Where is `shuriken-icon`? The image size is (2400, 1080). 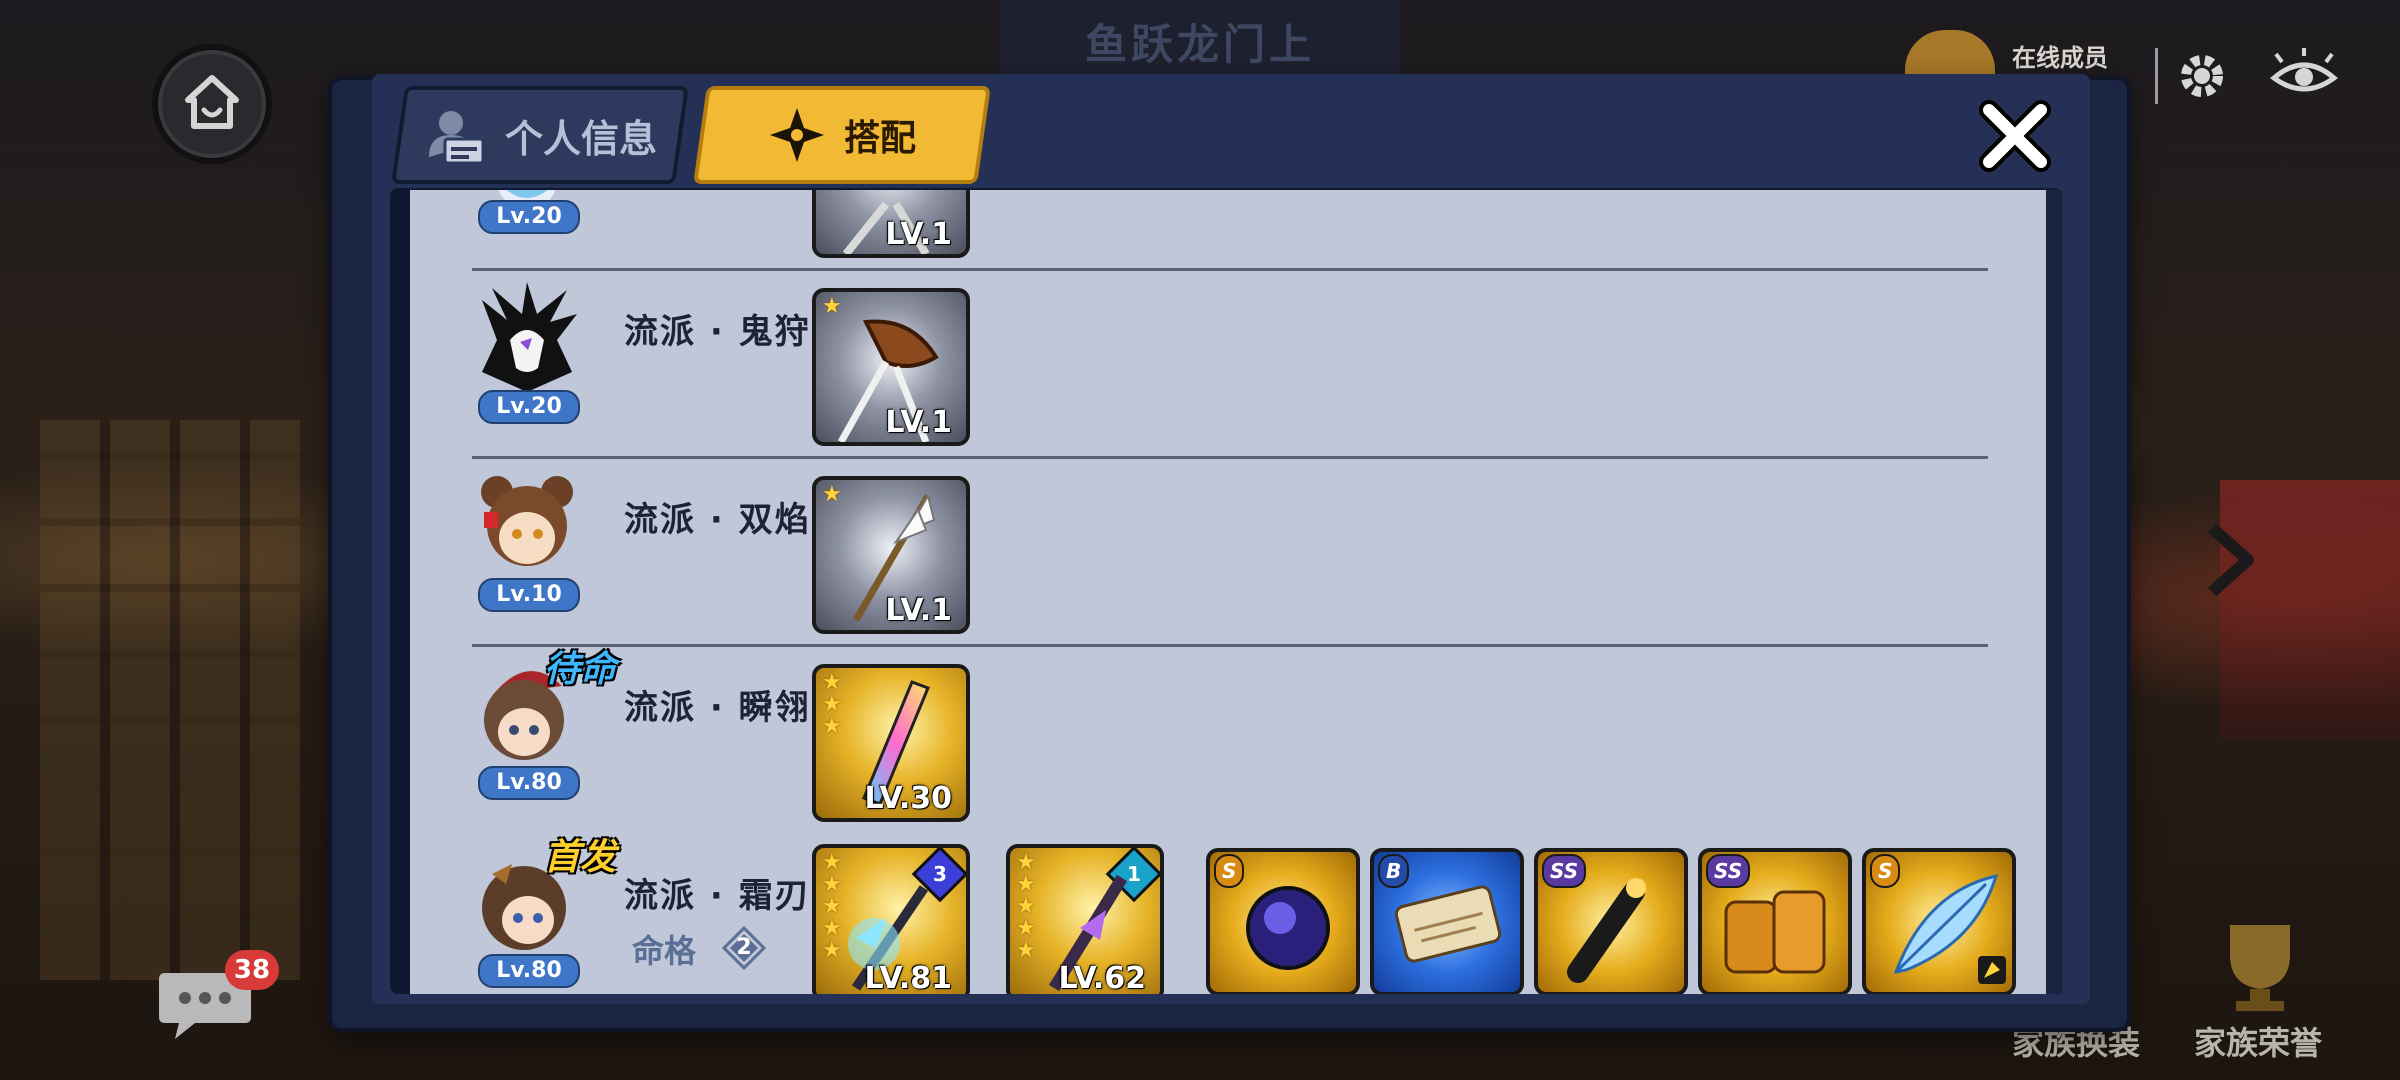 shuriken-icon is located at coordinates (796, 135).